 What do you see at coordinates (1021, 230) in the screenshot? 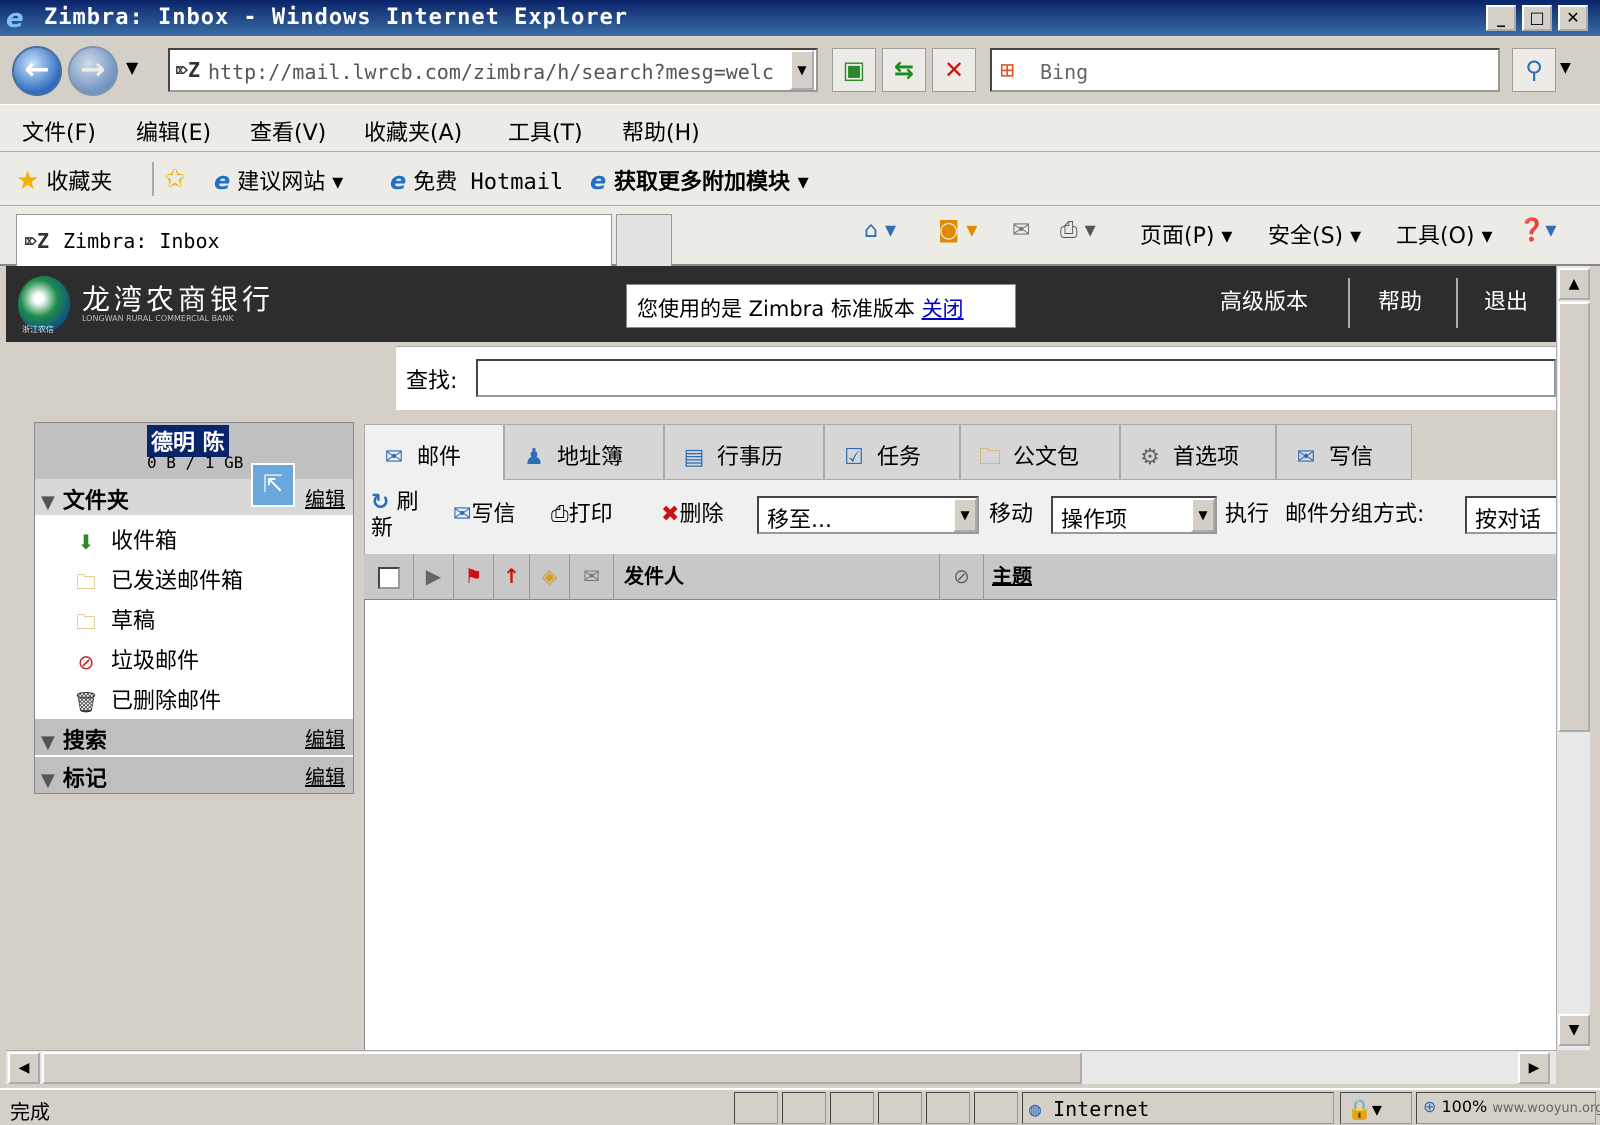
I see `mail-icon: ✉` at bounding box center [1021, 230].